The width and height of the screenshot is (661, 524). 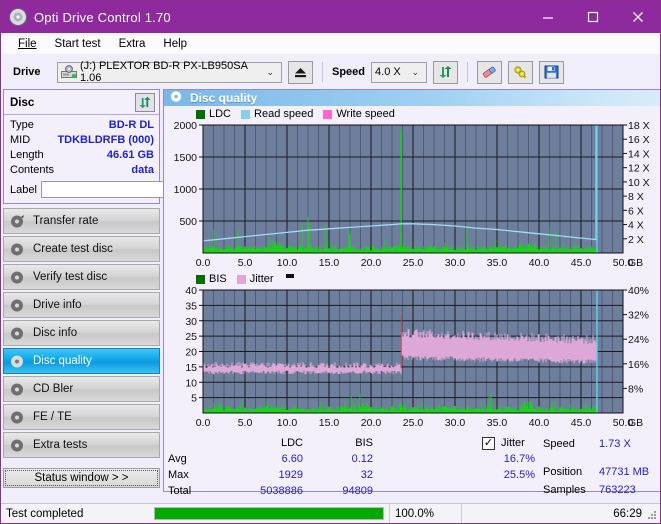 What do you see at coordinates (412, 98) in the screenshot?
I see `main-panel-header: Disc quality` at bounding box center [412, 98].